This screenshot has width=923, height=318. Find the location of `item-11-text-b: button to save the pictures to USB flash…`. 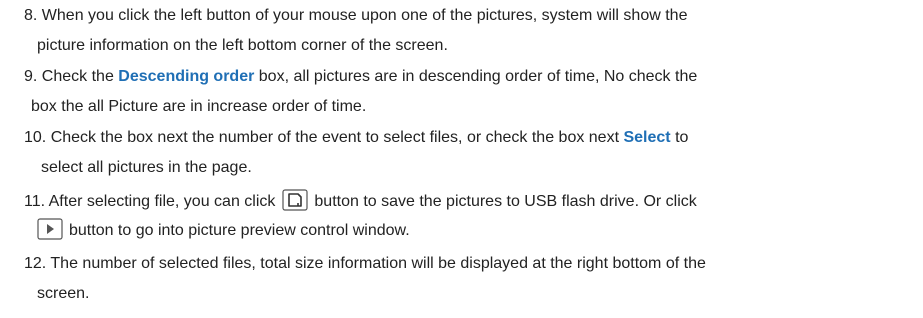

item-11-text-b: button to save the pictures to USB flash… is located at coordinates (505, 201).